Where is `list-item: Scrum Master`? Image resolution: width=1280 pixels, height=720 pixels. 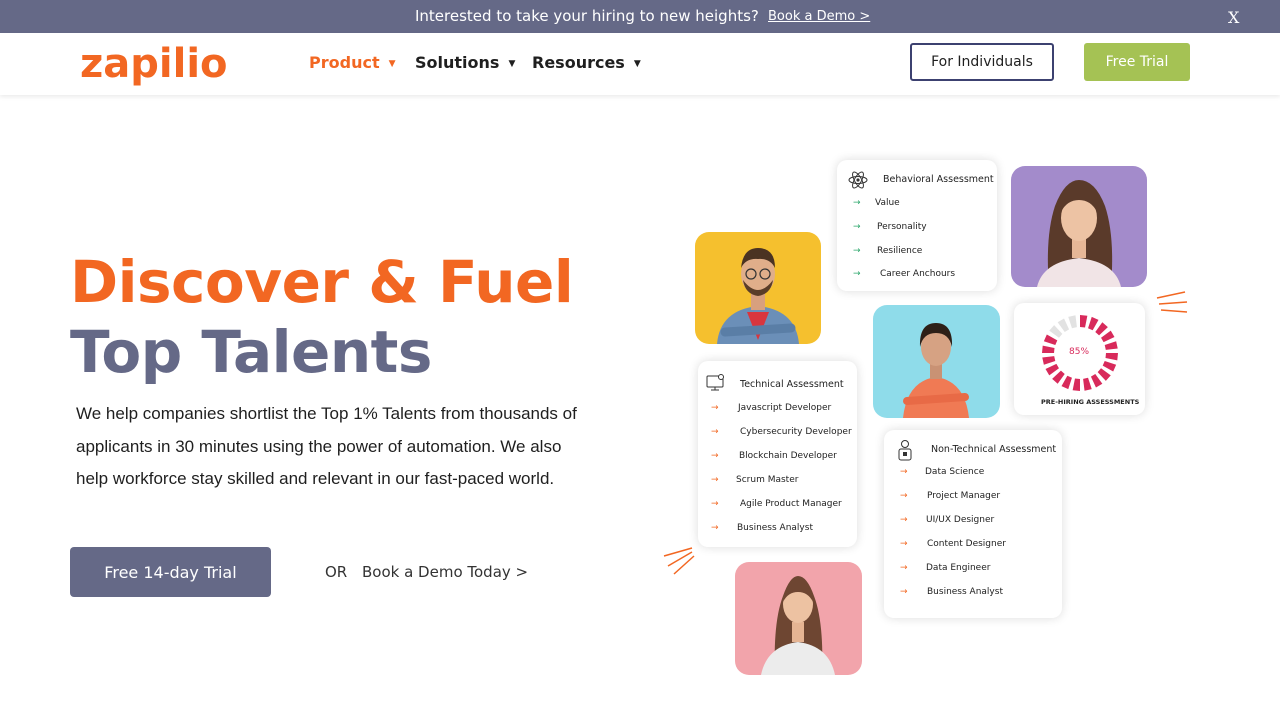
list-item: Scrum Master is located at coordinates (767, 480).